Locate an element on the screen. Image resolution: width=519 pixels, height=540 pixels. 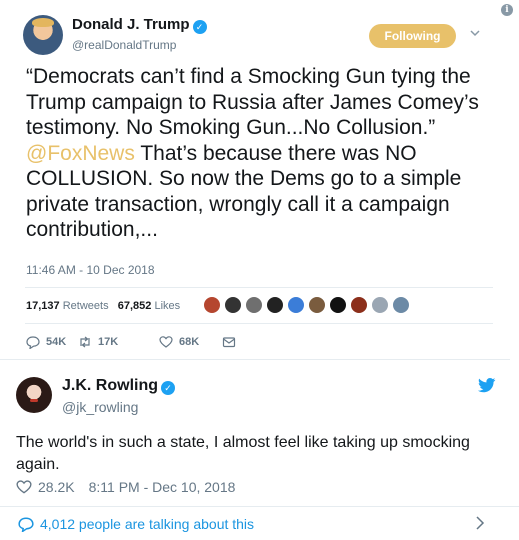
speech-bubble-icon is located at coordinates (26, 524).